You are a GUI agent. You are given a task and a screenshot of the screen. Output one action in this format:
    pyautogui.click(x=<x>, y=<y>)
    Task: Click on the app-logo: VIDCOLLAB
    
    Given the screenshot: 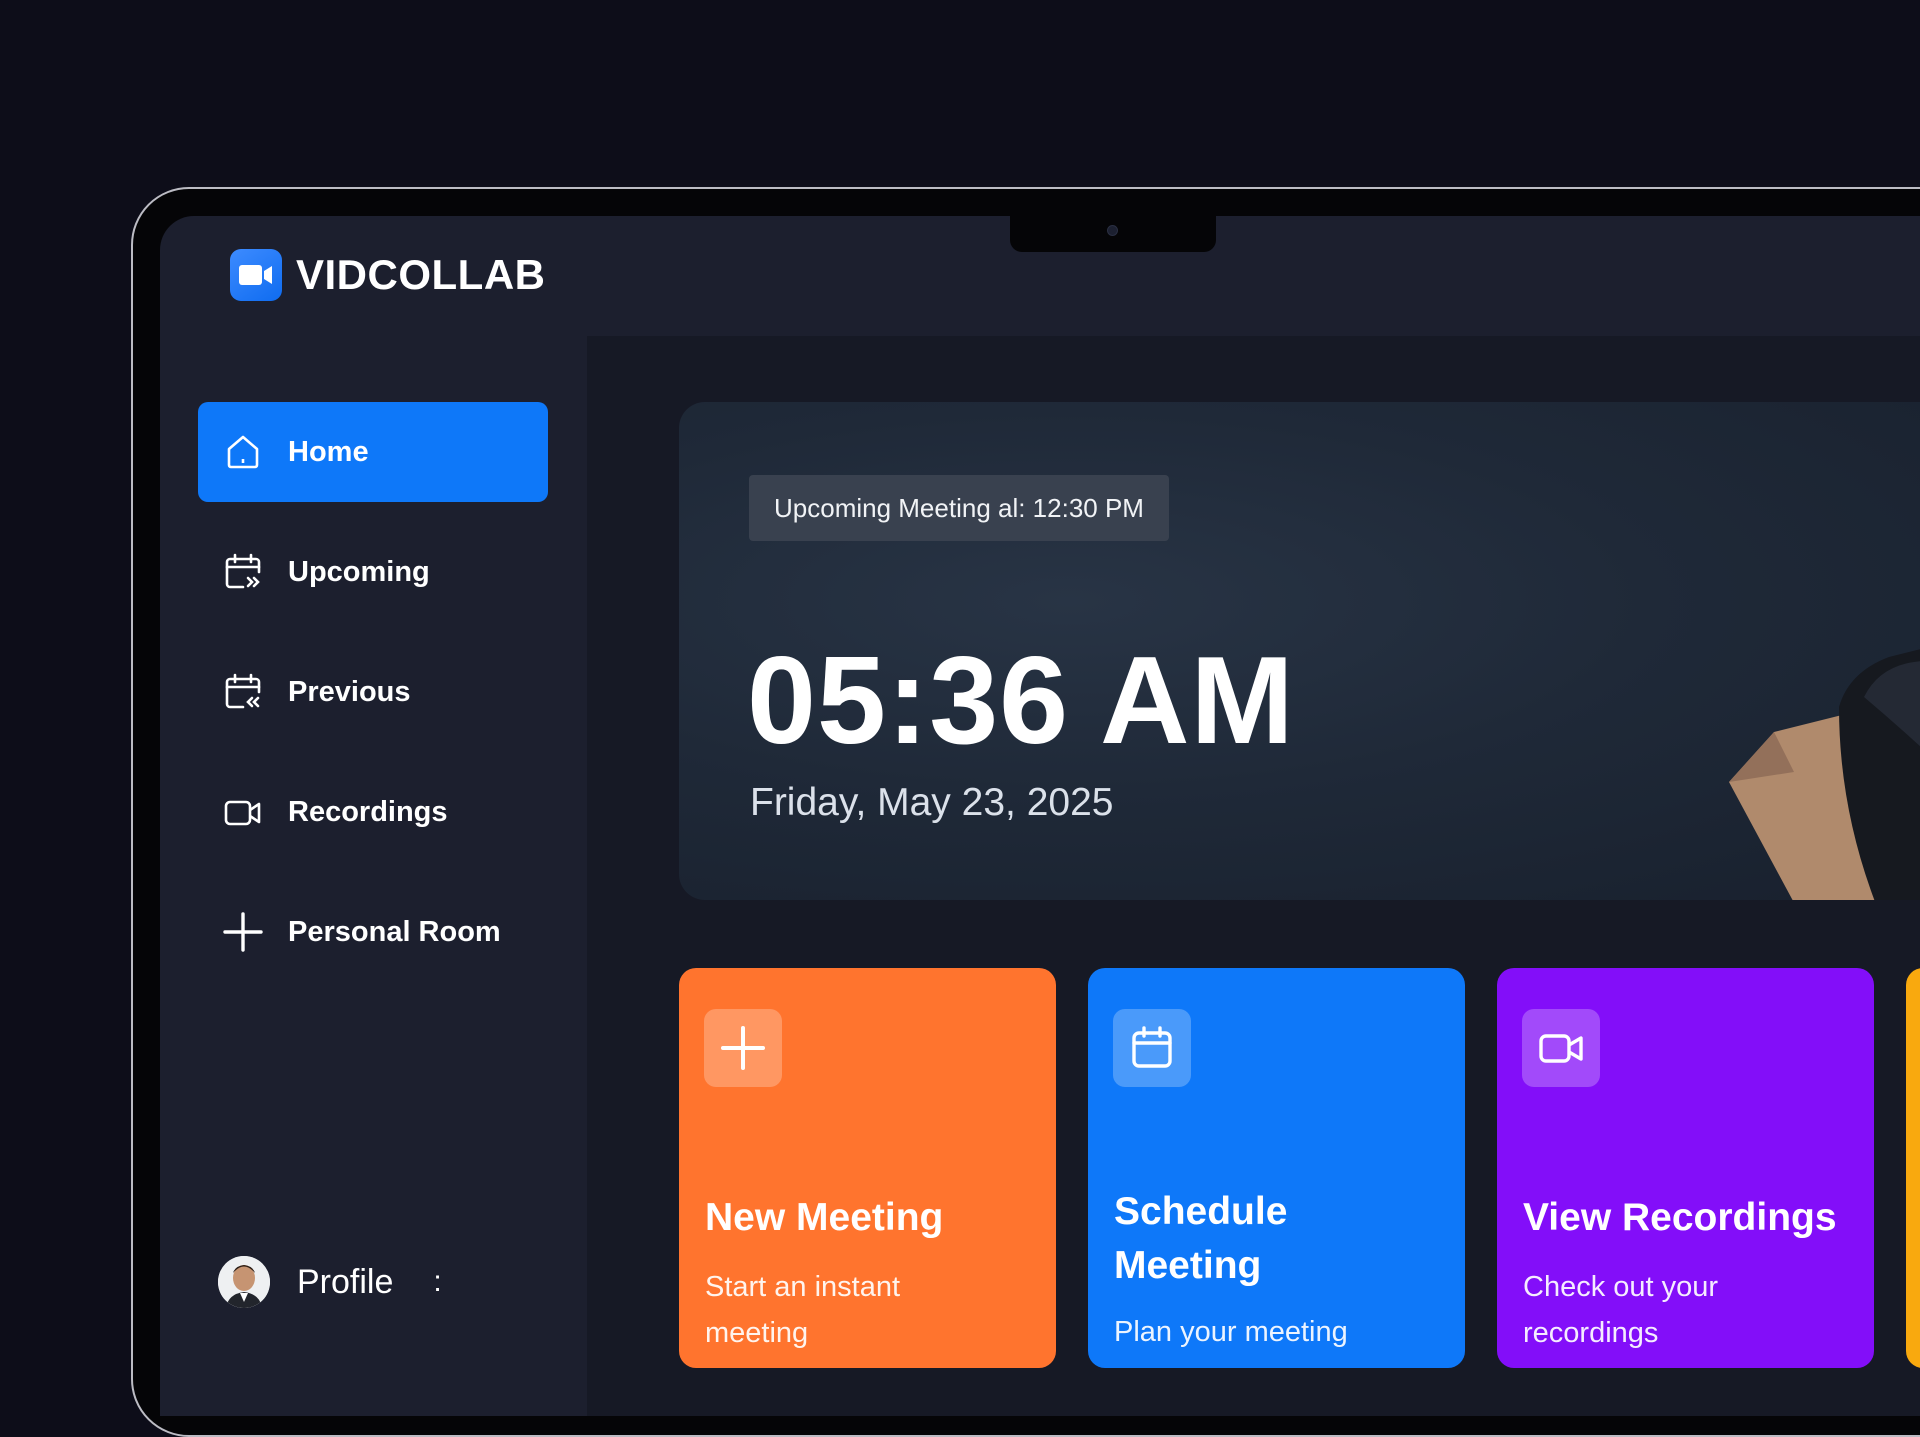 What is the action you would take?
    pyautogui.click(x=388, y=275)
    